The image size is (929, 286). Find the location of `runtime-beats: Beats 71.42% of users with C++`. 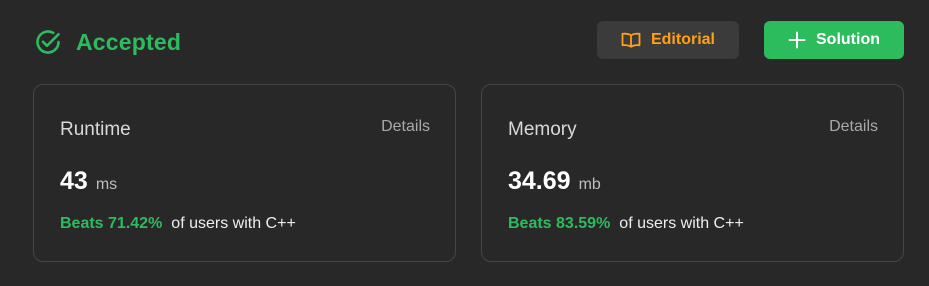

runtime-beats: Beats 71.42% of users with C++ is located at coordinates (178, 224).